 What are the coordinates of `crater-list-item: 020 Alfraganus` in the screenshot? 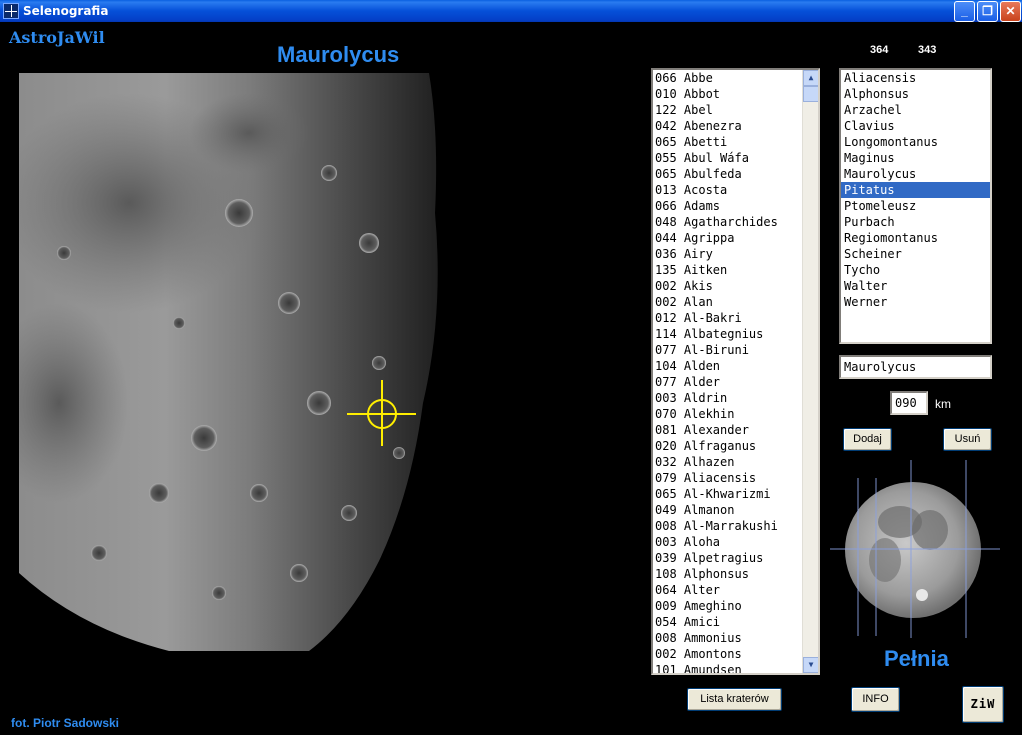 It's located at (735, 446).